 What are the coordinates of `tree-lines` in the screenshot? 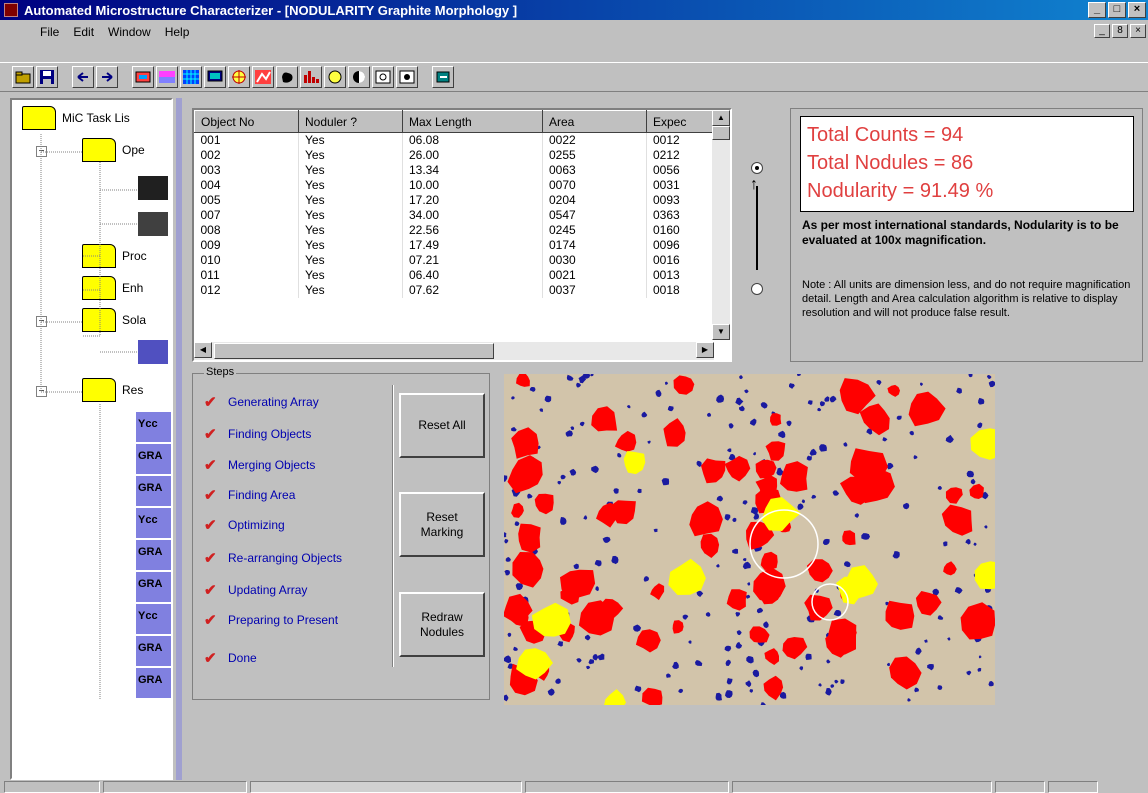 It's located at (89, 417).